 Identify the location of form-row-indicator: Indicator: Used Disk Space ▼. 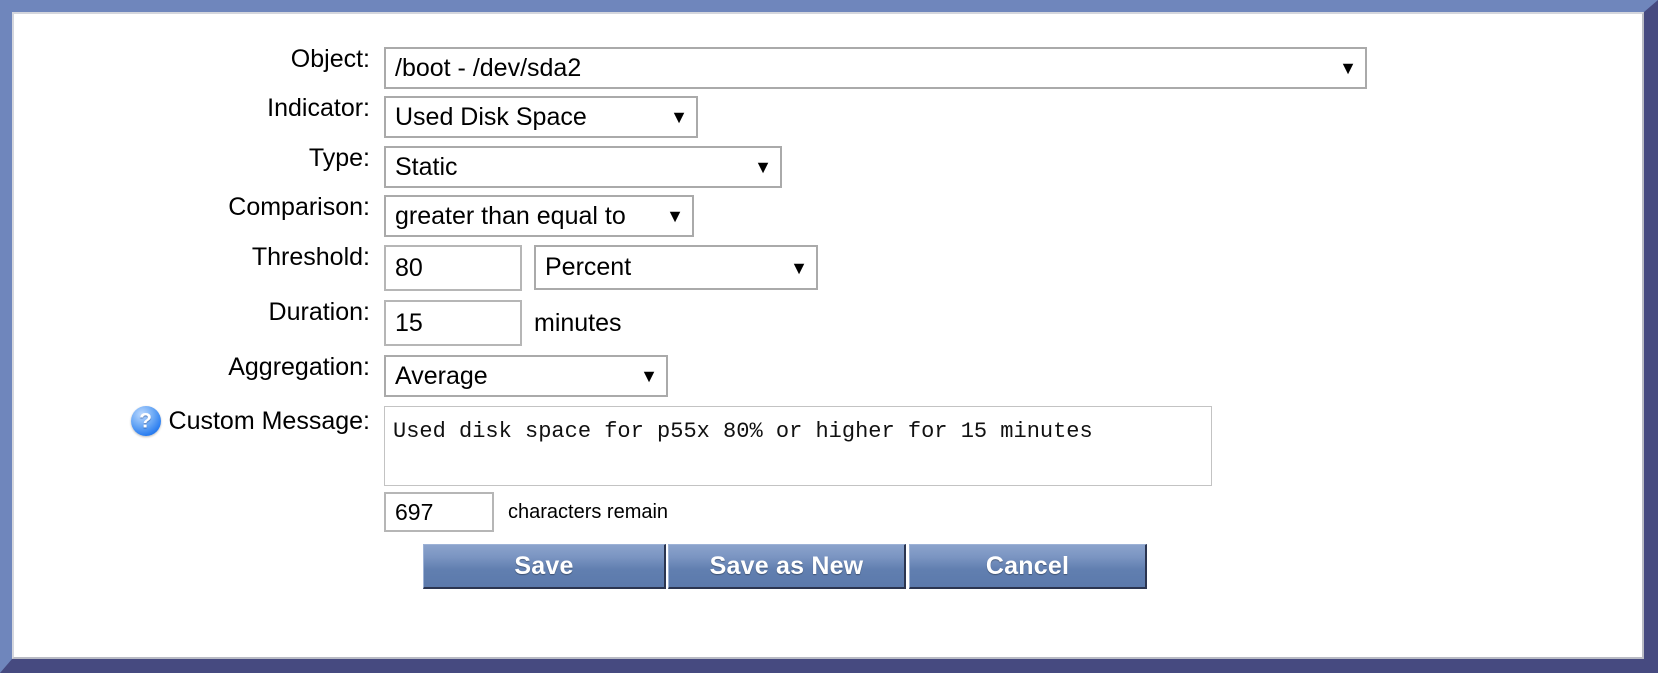
(376, 117).